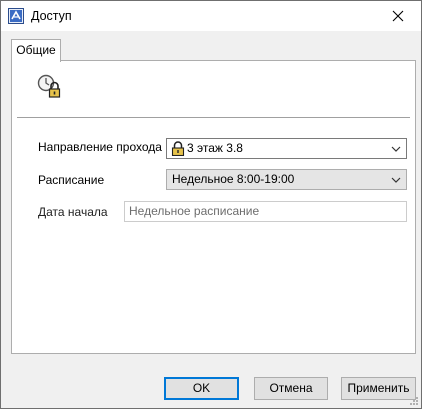  What do you see at coordinates (414, 401) in the screenshot?
I see `resize-grip-icon` at bounding box center [414, 401].